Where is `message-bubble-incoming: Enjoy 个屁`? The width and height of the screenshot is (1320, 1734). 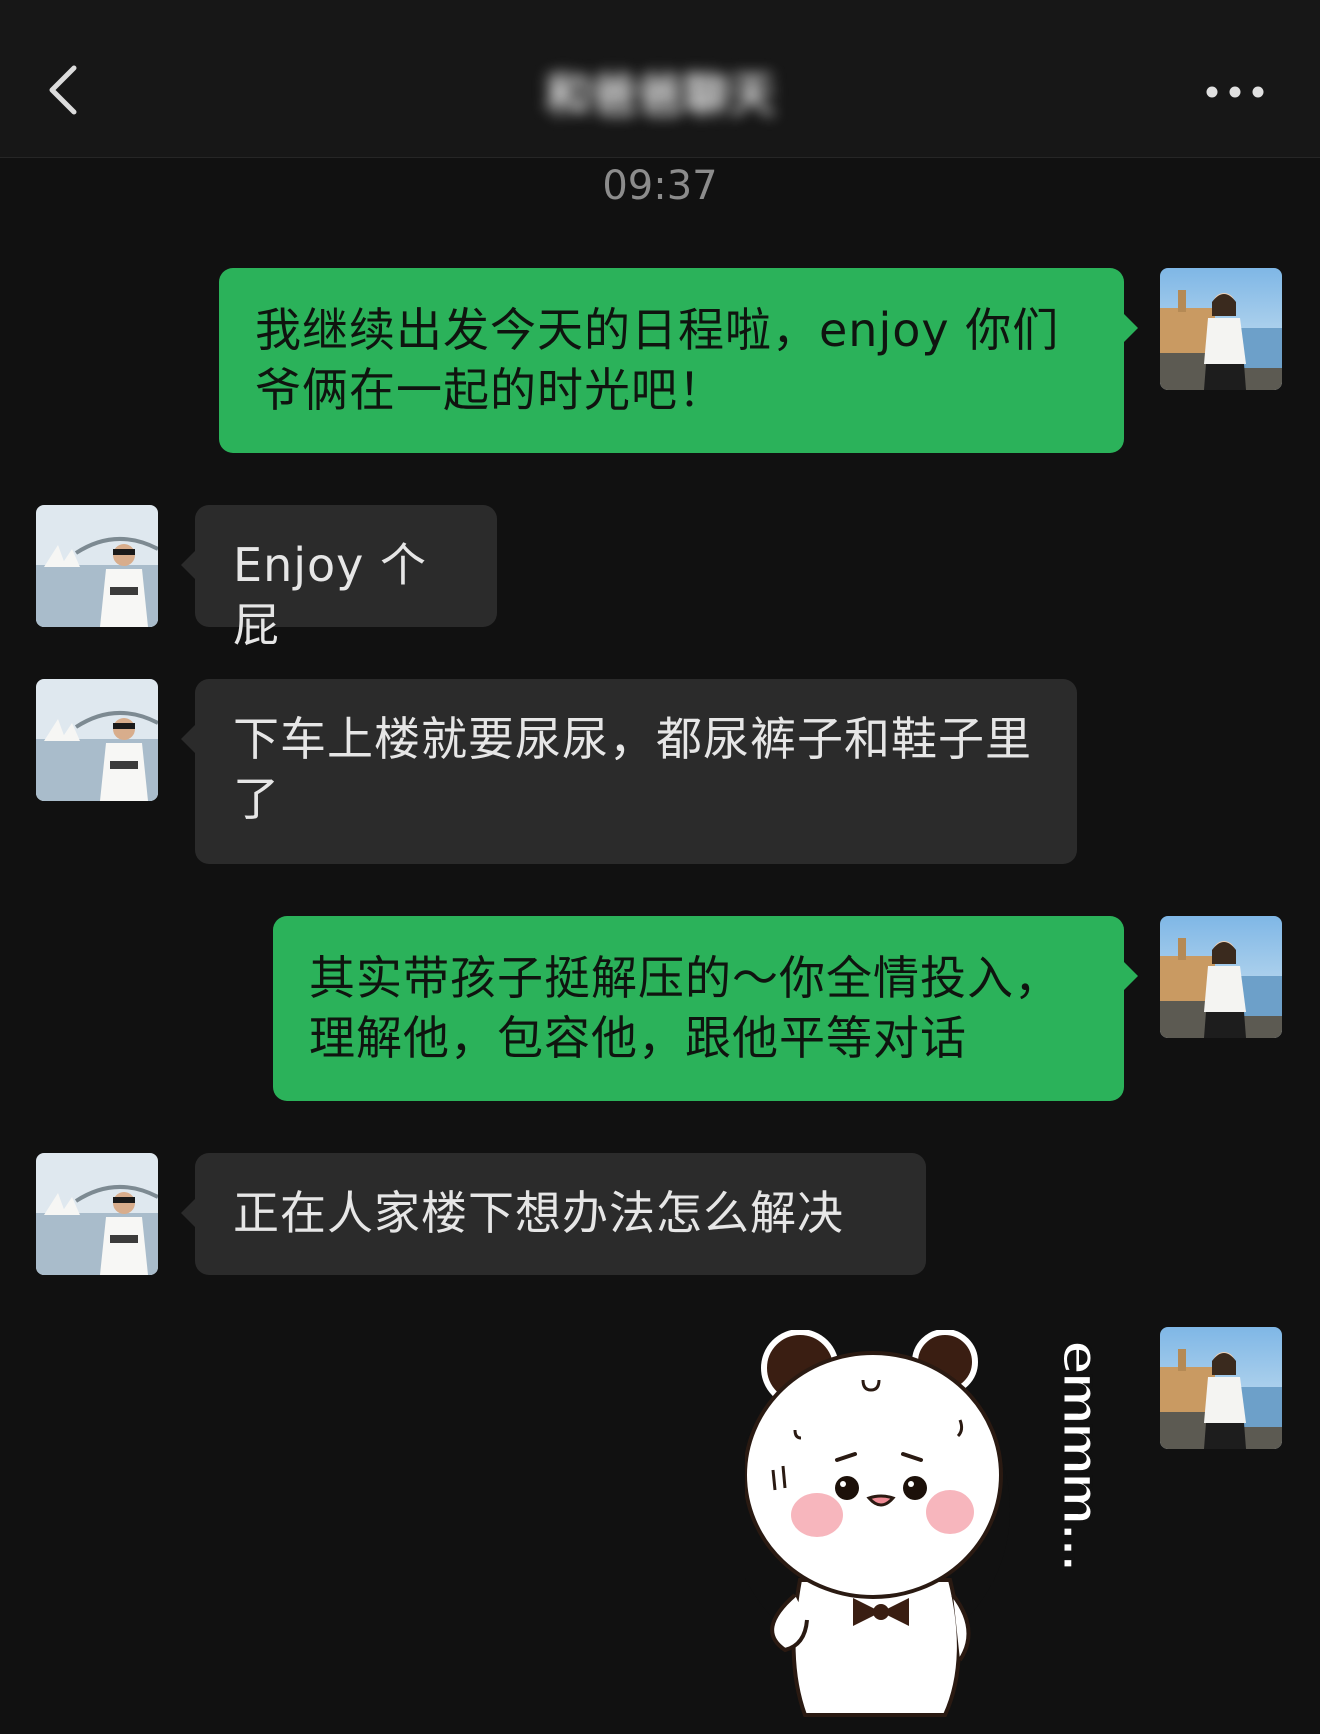 message-bubble-incoming: Enjoy 个屁 is located at coordinates (339, 578).